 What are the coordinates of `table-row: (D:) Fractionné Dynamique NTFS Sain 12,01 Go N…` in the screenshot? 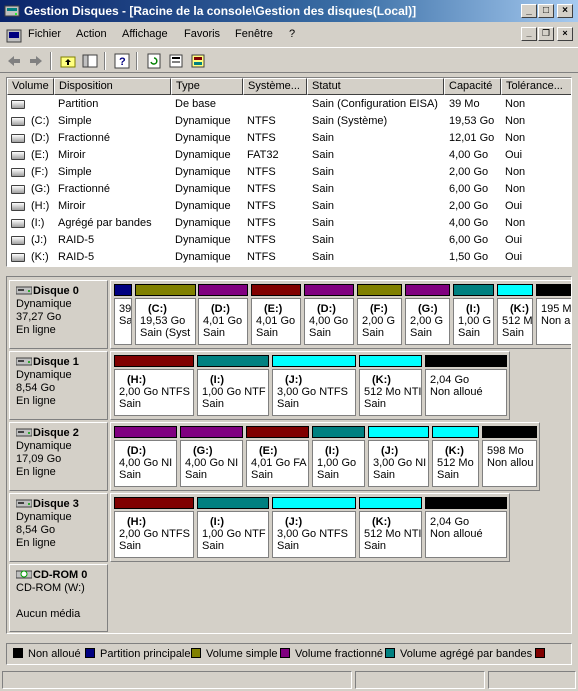 It's located at (289, 138).